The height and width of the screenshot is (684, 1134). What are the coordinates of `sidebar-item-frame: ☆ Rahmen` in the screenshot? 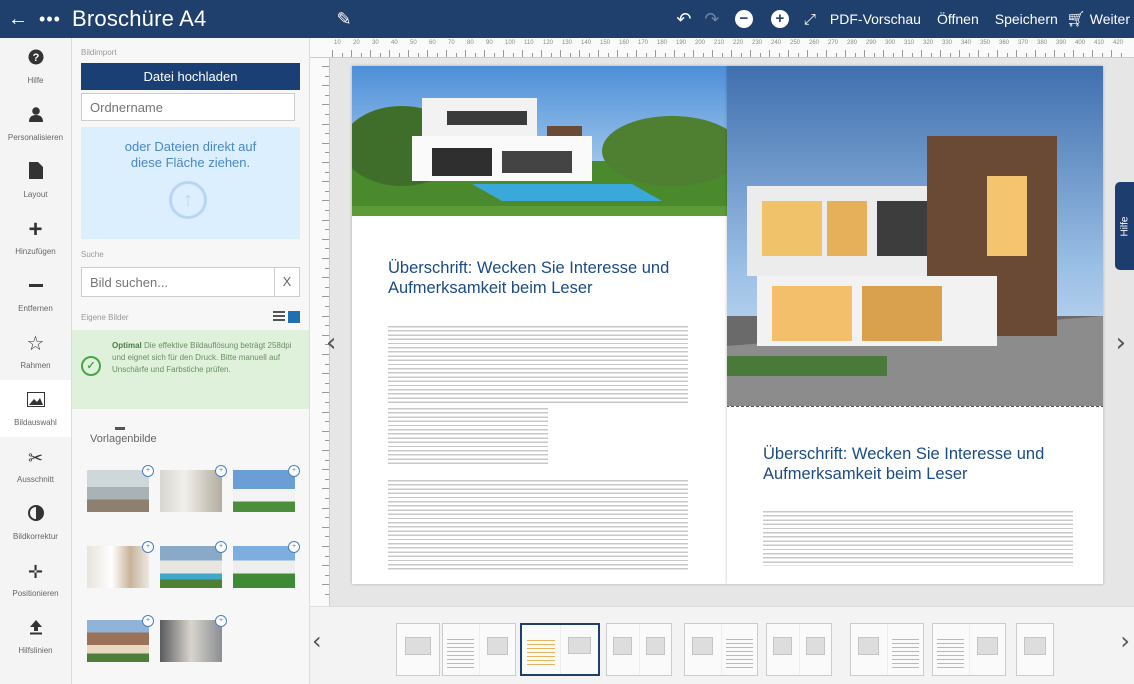 It's located at (35, 351).